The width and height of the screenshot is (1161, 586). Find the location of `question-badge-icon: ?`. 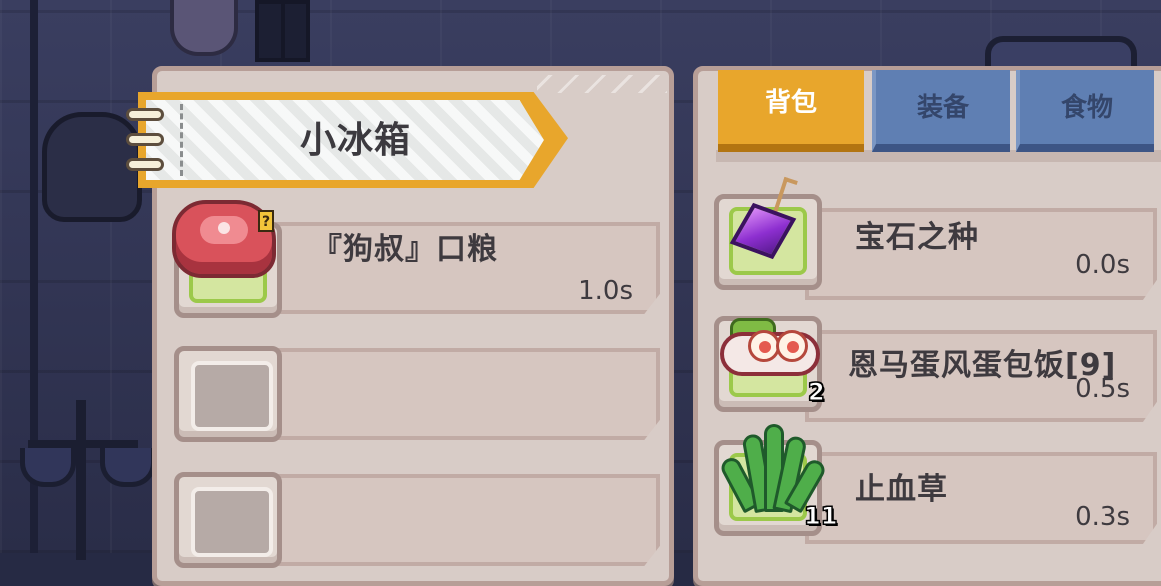

question-badge-icon: ? is located at coordinates (266, 221).